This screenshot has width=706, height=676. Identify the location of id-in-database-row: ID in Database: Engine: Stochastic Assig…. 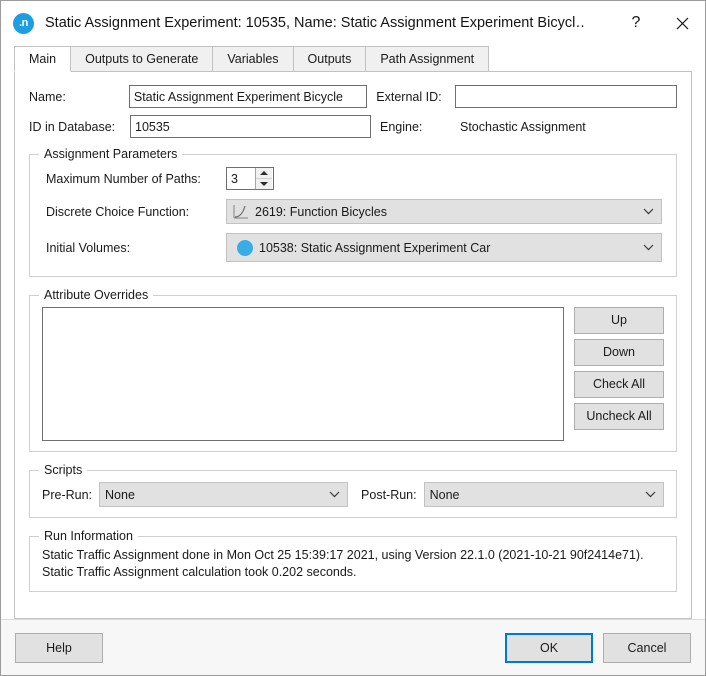
(353, 126).